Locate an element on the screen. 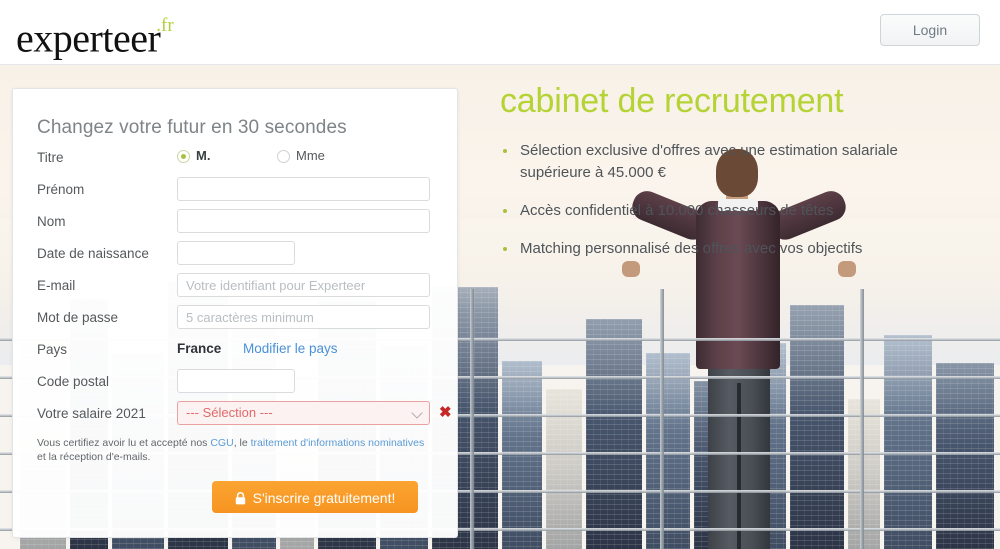  salary-selected-value: --- Sélection --- is located at coordinates (229, 412).